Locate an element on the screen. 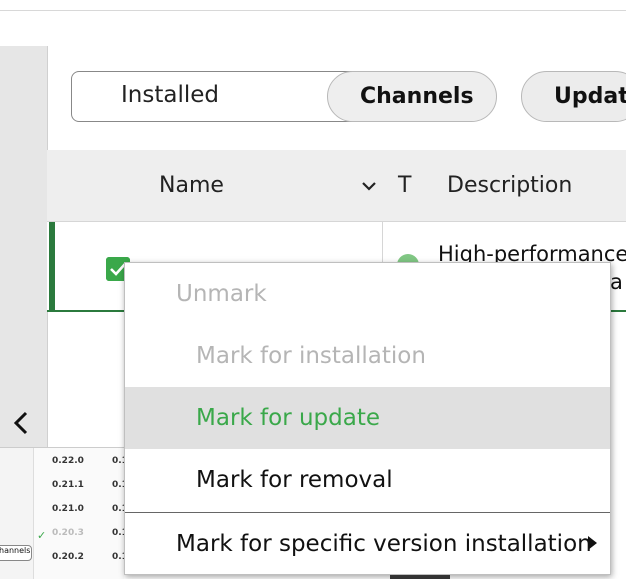 The image size is (626, 579). column-header-description: Description is located at coordinates (509, 185).